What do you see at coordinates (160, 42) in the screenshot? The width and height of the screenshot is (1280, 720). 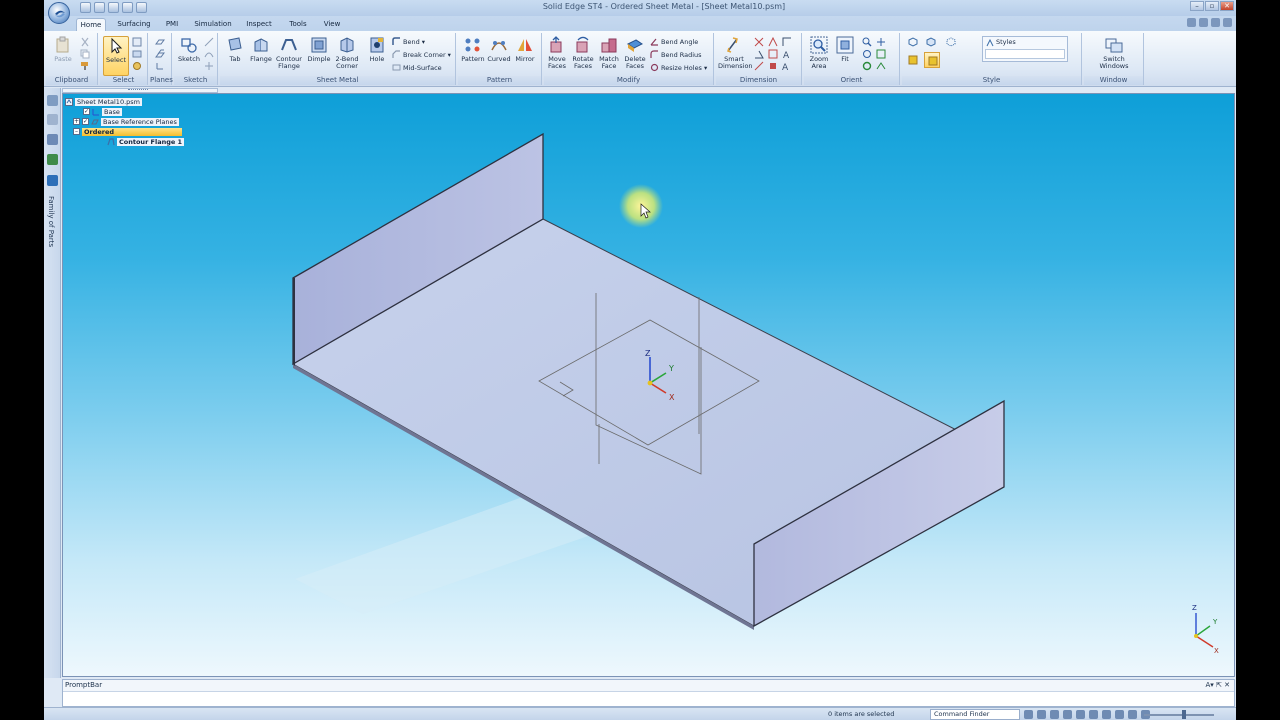 I see `plane-icon` at bounding box center [160, 42].